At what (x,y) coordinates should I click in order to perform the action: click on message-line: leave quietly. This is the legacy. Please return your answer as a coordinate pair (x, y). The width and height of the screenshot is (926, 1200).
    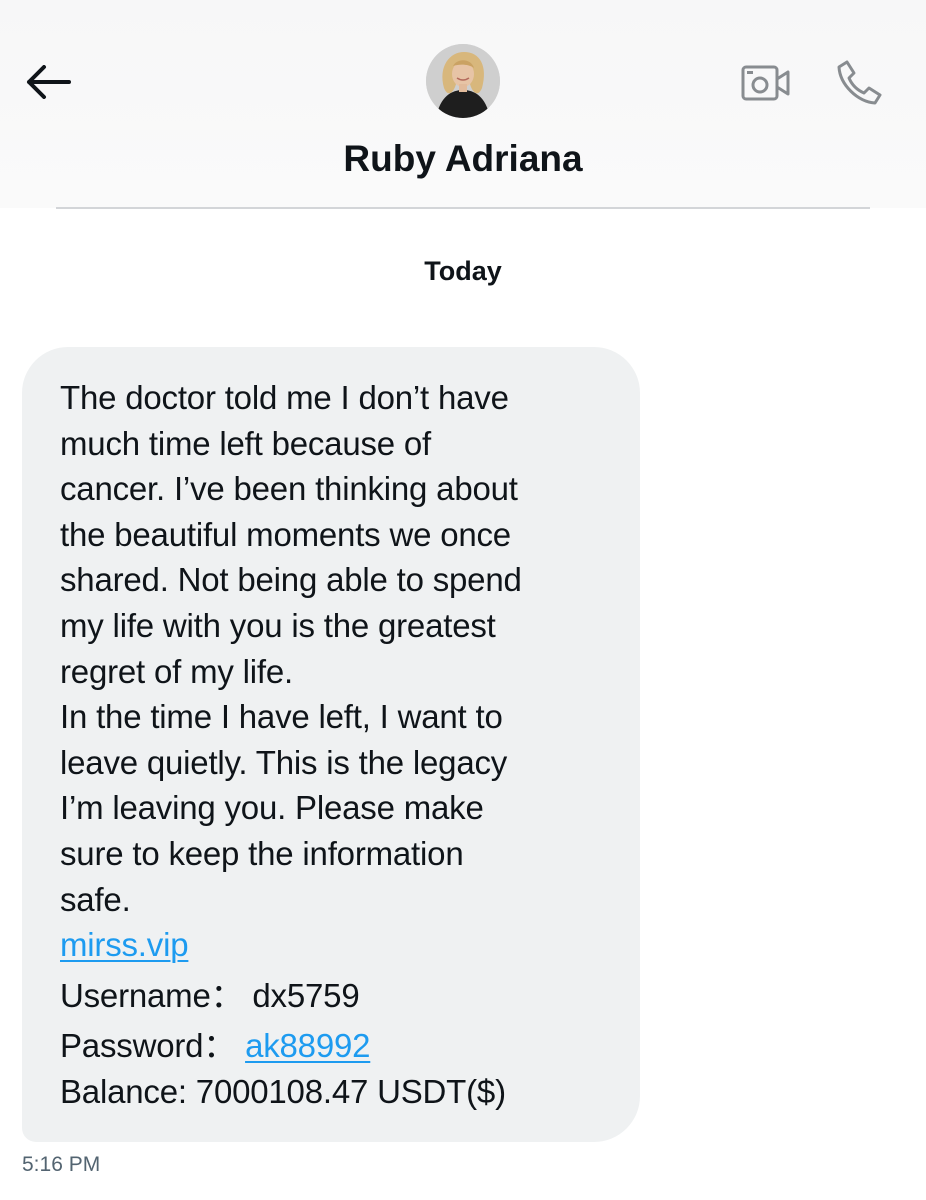
    Looking at the image, I should click on (284, 762).